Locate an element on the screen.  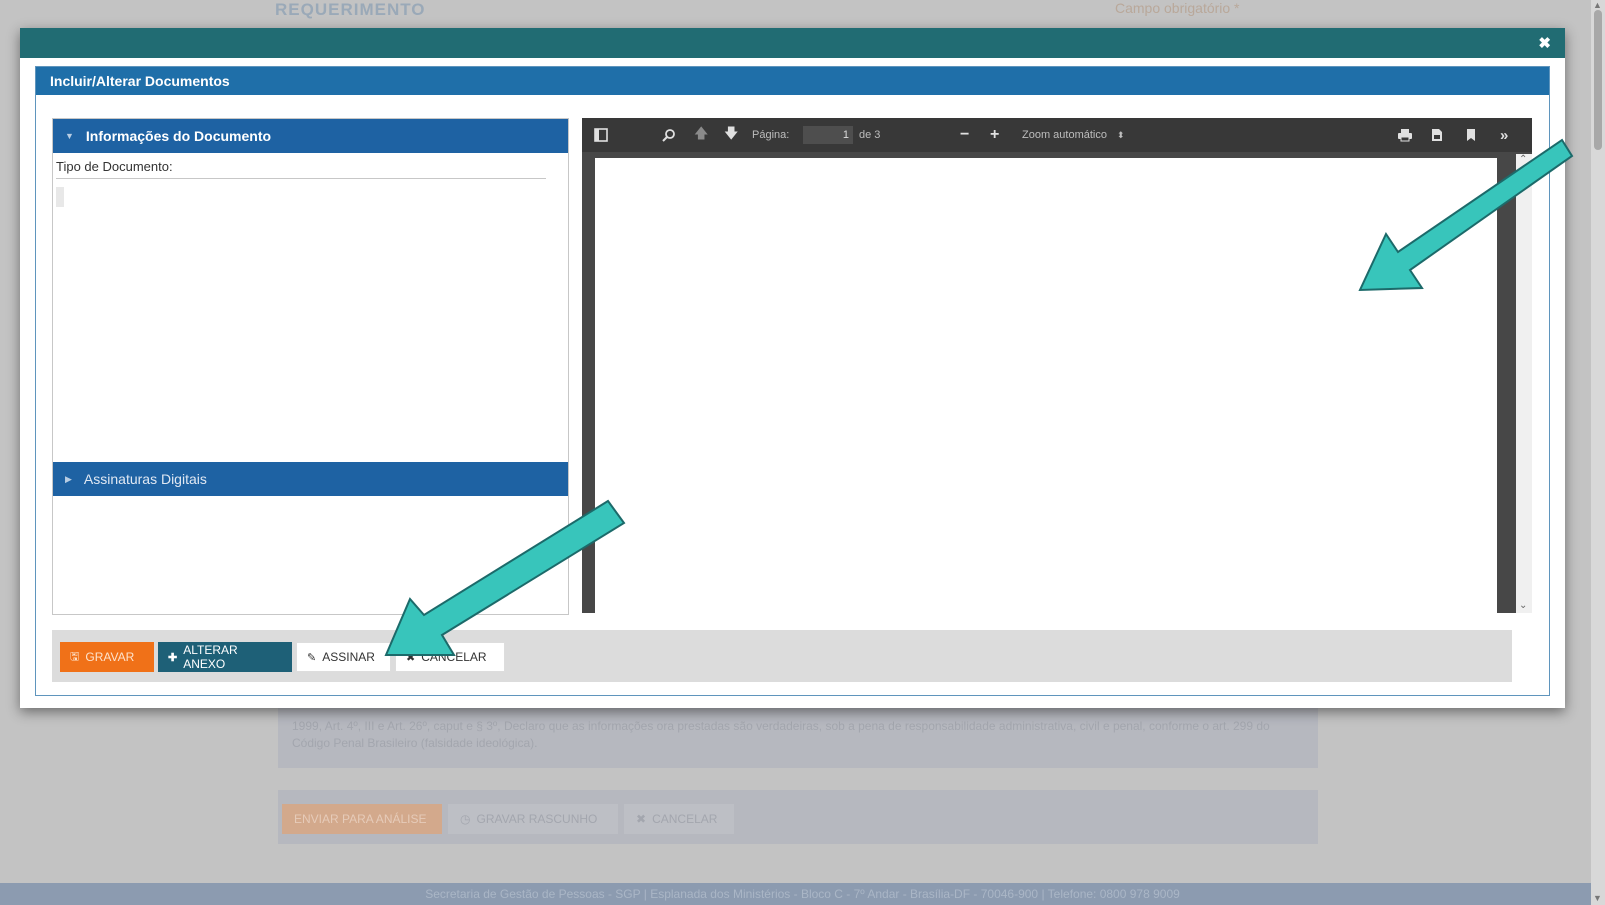
collapse-caret-icon: ▼ is located at coordinates (69, 136).